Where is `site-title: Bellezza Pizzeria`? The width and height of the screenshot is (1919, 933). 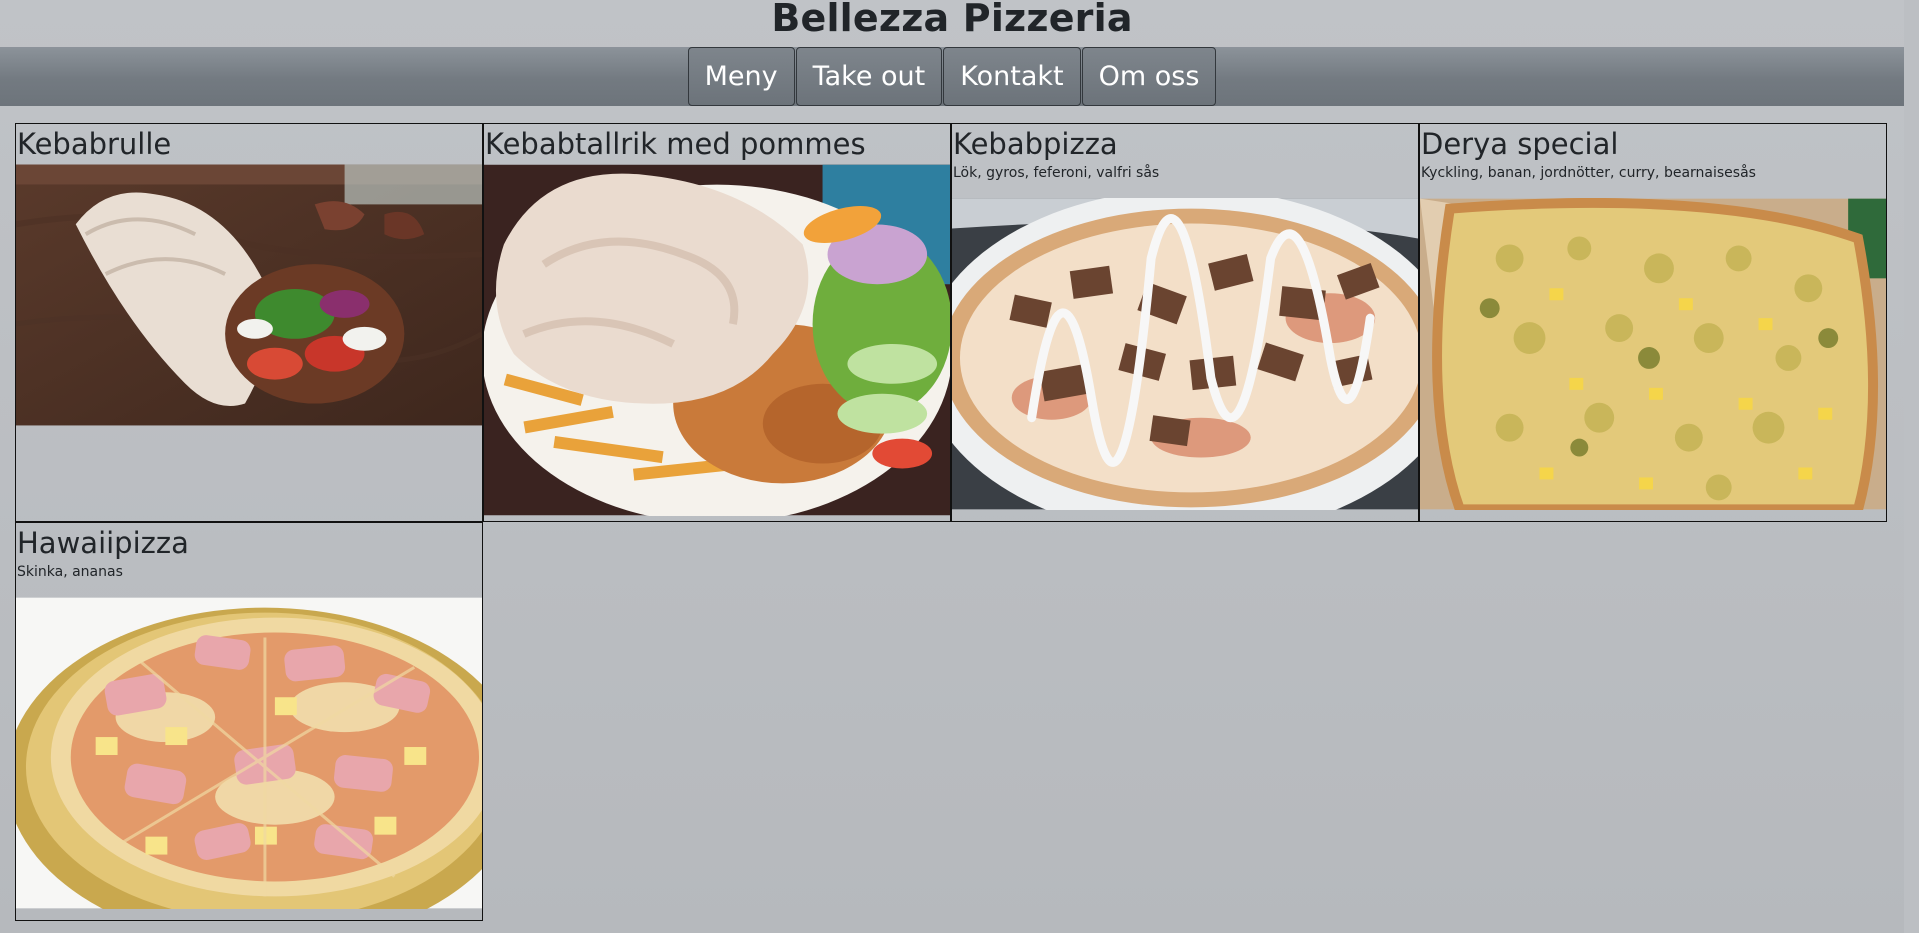
site-title: Bellezza Pizzeria is located at coordinates (952, 20).